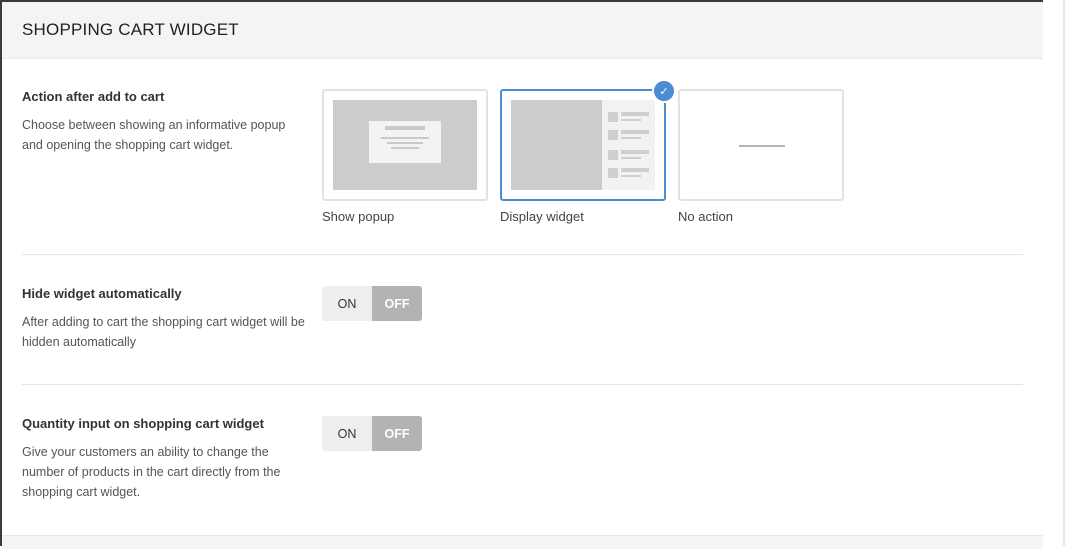 The image size is (1065, 549). I want to click on option-label: Display widget, so click(542, 216).